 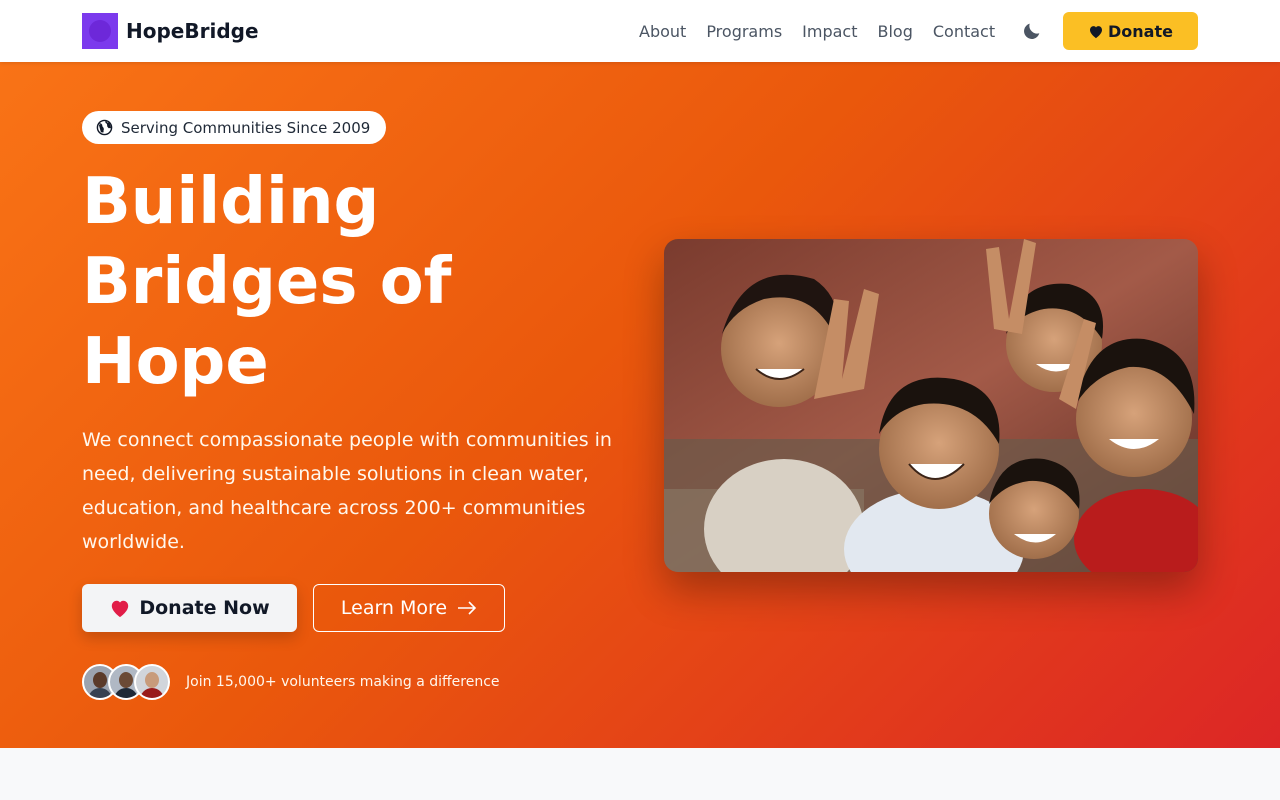 I want to click on hero-badge-text: Serving Communities Since 2009, so click(x=246, y=127).